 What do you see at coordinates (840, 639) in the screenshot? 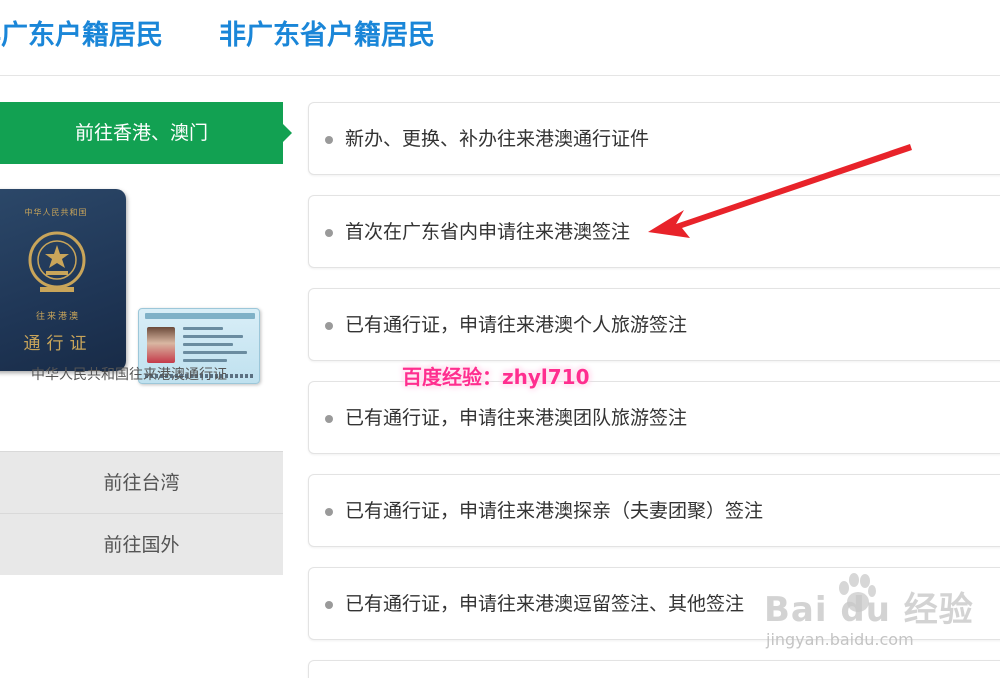
I see `logo-url: jingyan.baidu.com` at bounding box center [840, 639].